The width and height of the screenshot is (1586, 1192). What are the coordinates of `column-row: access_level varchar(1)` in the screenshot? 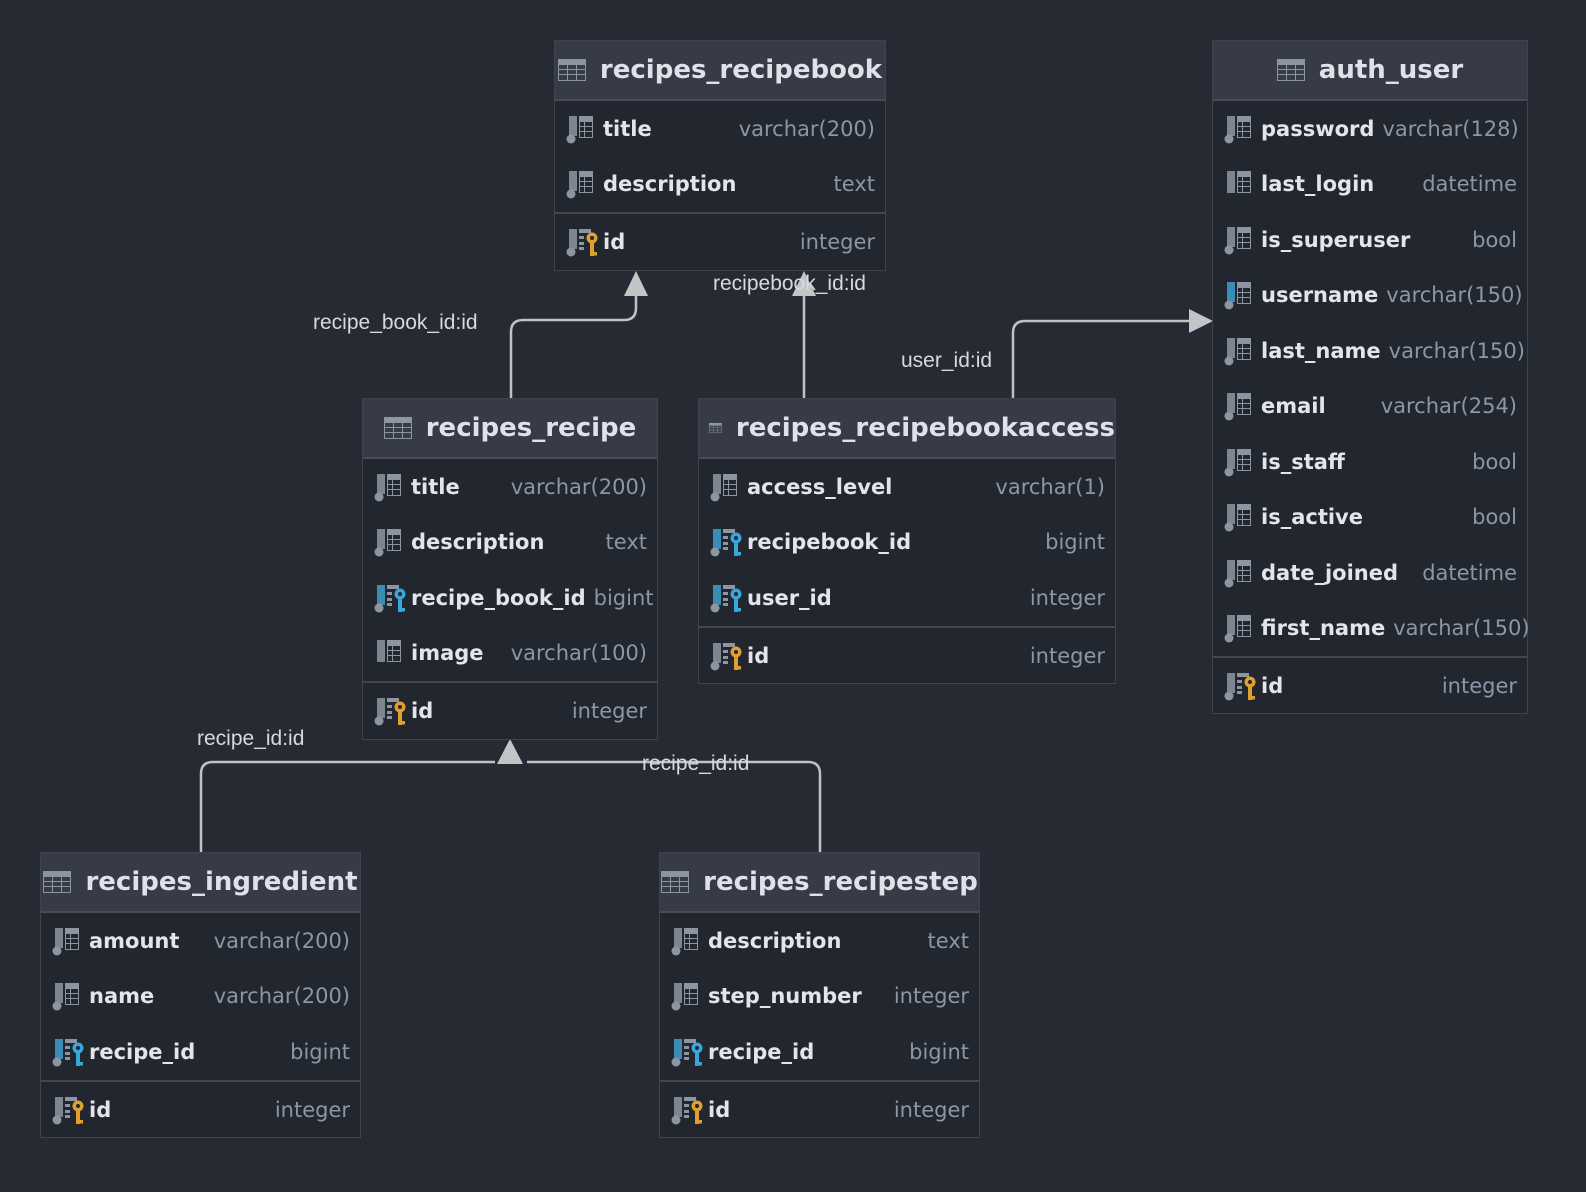 It's located at (907, 487).